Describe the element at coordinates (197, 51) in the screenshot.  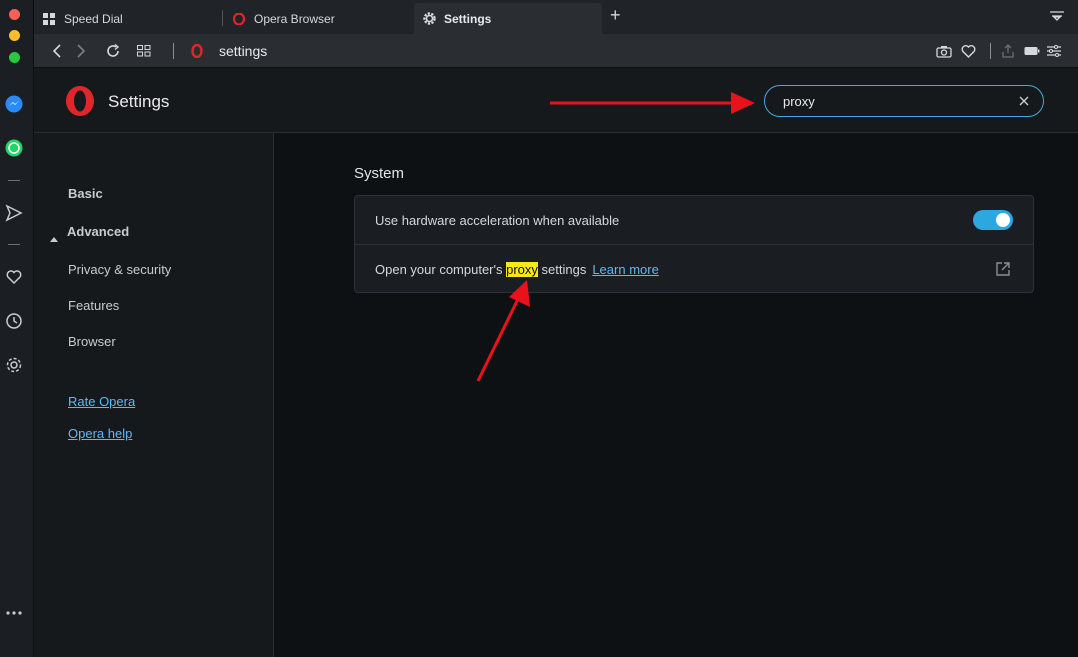
I see `opera-site-icon` at that location.